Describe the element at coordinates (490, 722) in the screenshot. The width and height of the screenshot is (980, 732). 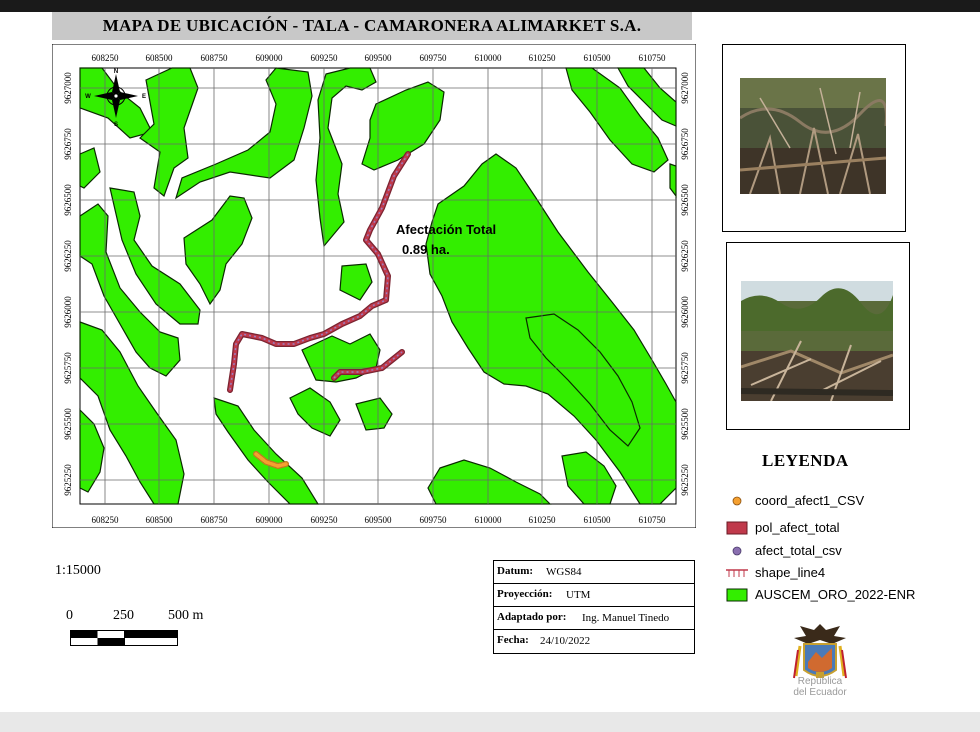
I see `bottom-border` at that location.